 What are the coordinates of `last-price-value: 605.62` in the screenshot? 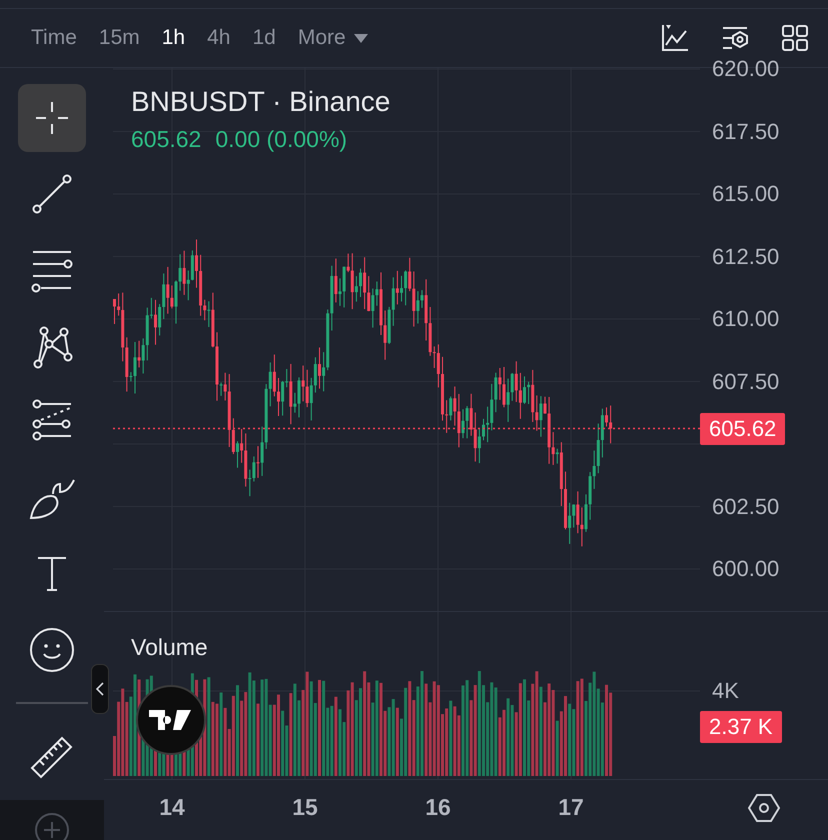 It's located at (166, 139).